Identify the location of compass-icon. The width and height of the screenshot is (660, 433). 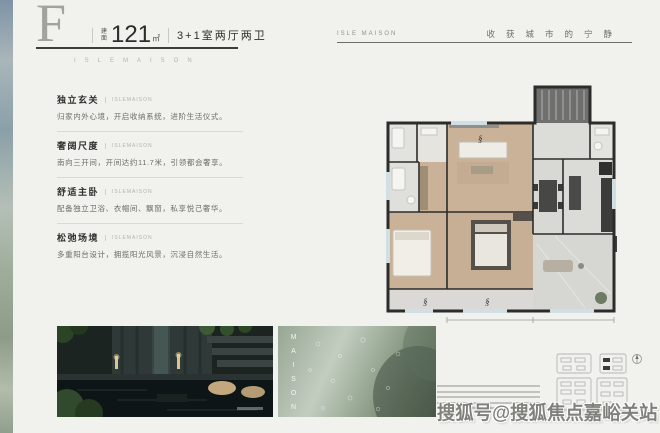
(637, 359).